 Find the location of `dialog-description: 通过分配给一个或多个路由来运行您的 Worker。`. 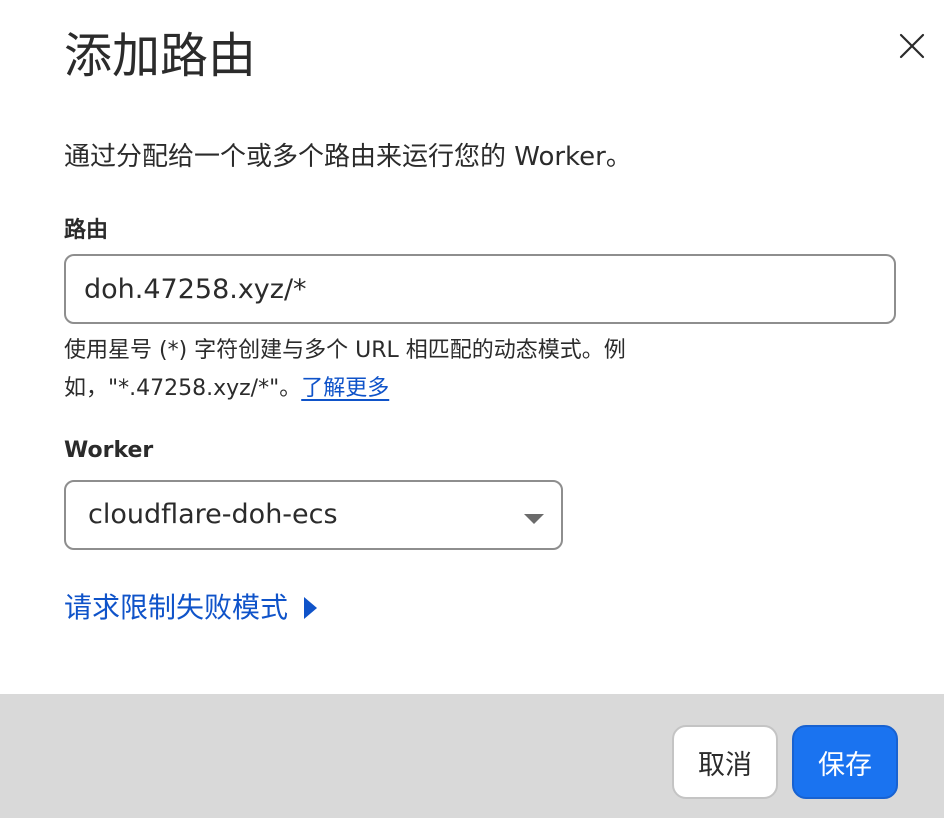

dialog-description: 通过分配给一个或多个路由来运行您的 Worker。 is located at coordinates (348, 157).